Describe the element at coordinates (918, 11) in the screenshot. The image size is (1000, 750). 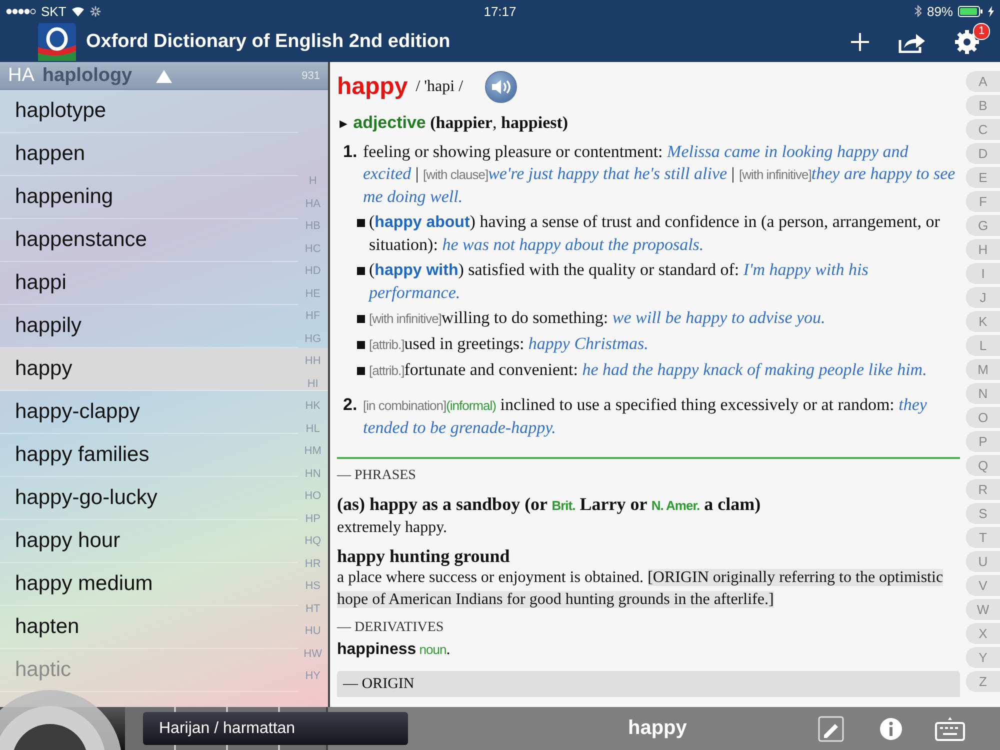
I see `bluetooth-icon` at that location.